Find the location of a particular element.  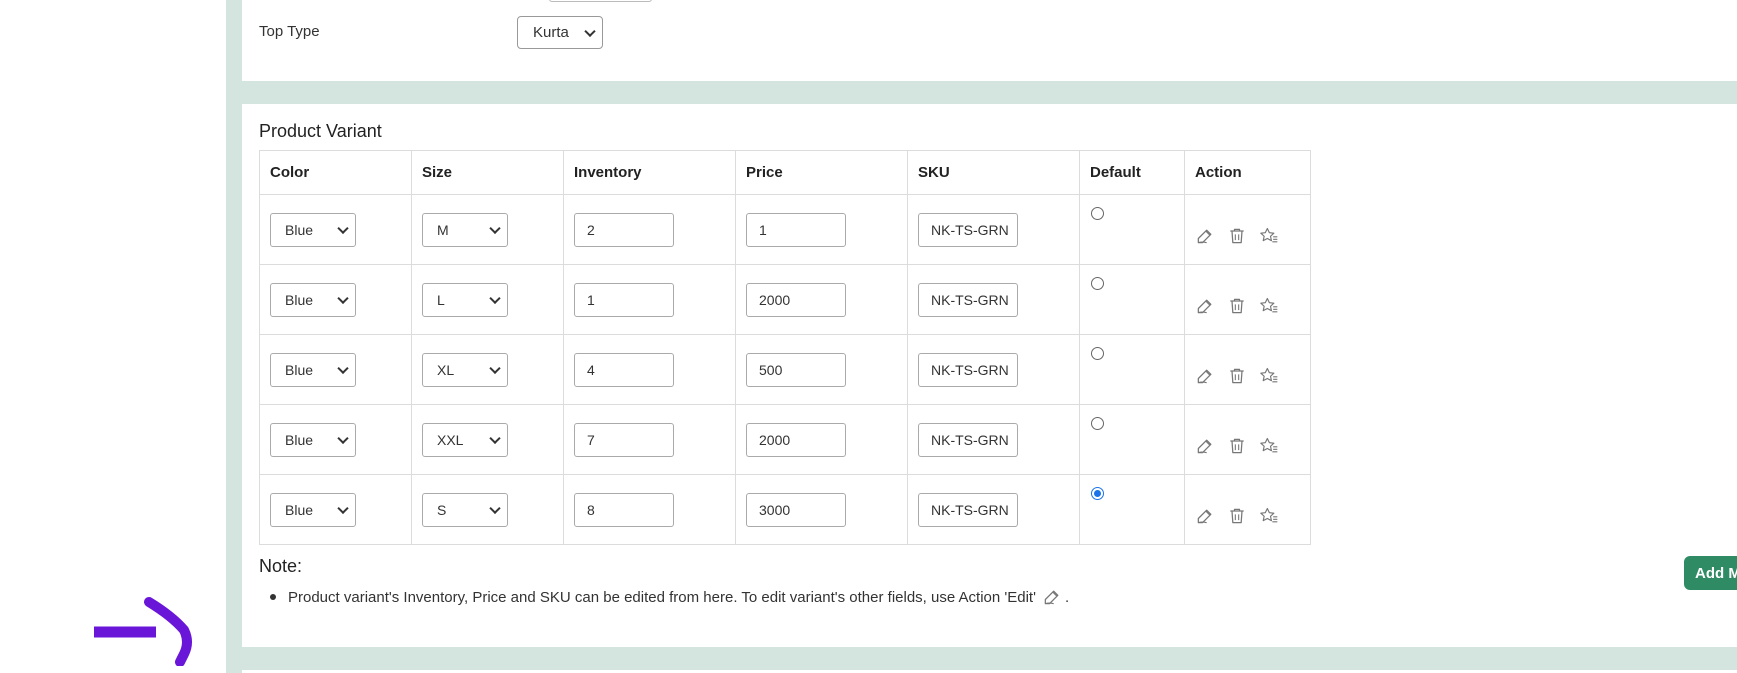

column-header: Default is located at coordinates (1132, 172).